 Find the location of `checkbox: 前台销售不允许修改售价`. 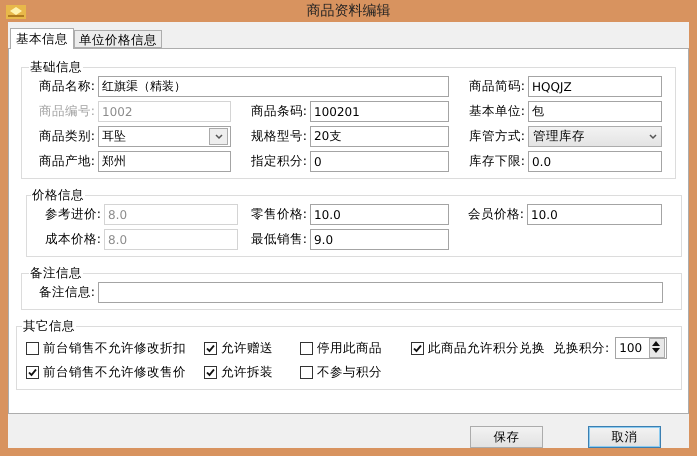

checkbox: 前台销售不允许修改售价 is located at coordinates (115, 372).